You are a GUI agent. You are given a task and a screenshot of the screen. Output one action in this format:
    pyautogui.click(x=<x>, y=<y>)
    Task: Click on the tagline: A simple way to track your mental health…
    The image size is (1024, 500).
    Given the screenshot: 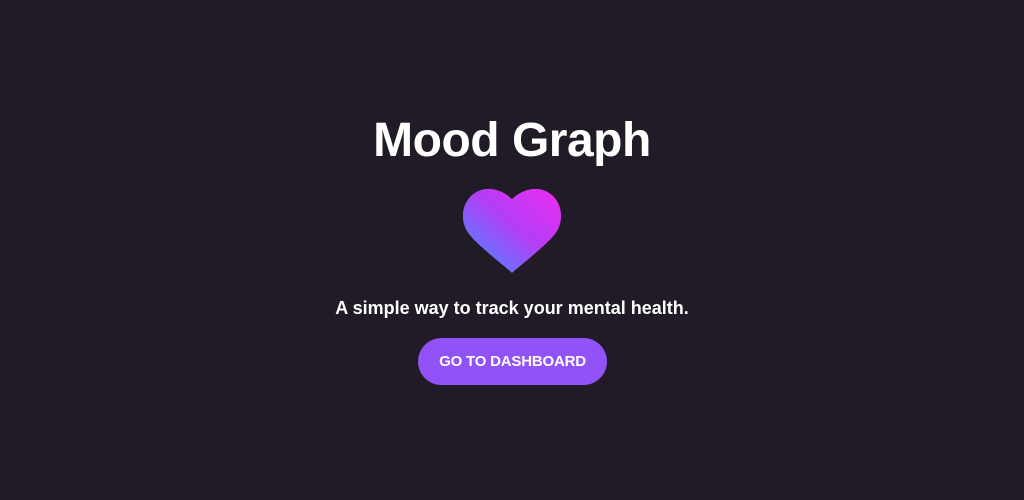 What is the action you would take?
    pyautogui.click(x=512, y=308)
    